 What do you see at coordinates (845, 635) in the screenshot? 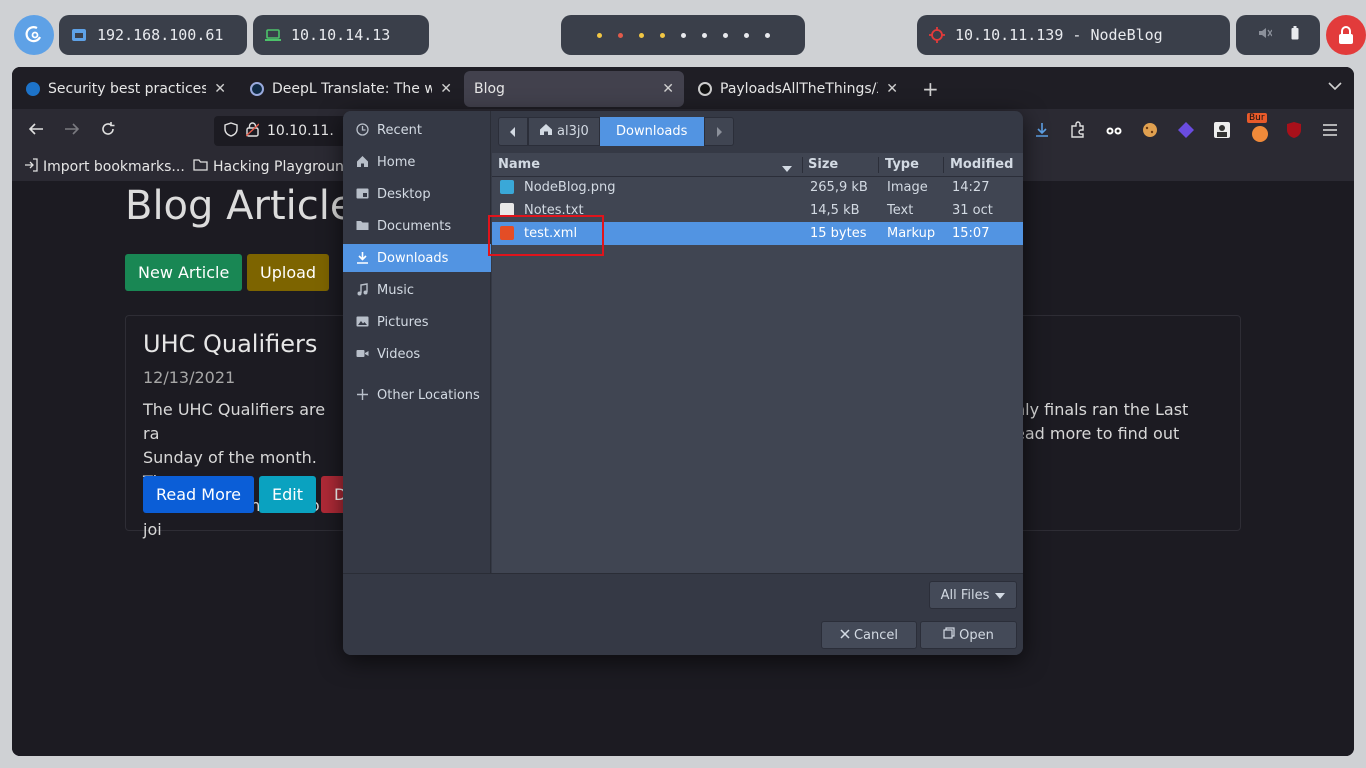
I see `close-icon` at bounding box center [845, 635].